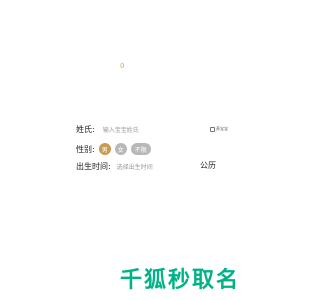  What do you see at coordinates (85, 129) in the screenshot?
I see `surname-label: 姓氏:` at bounding box center [85, 129].